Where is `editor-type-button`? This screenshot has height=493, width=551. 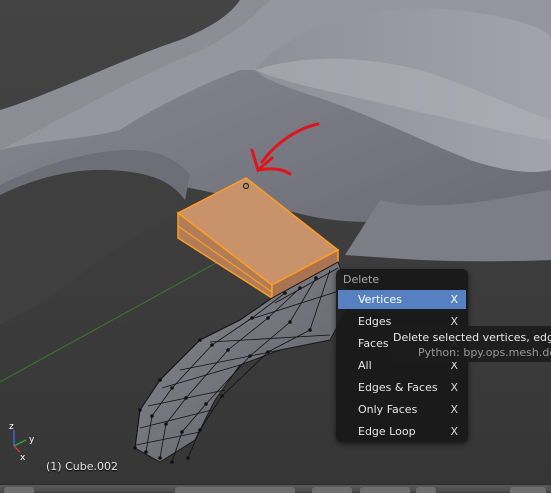
editor-type-button is located at coordinates (19, 490).